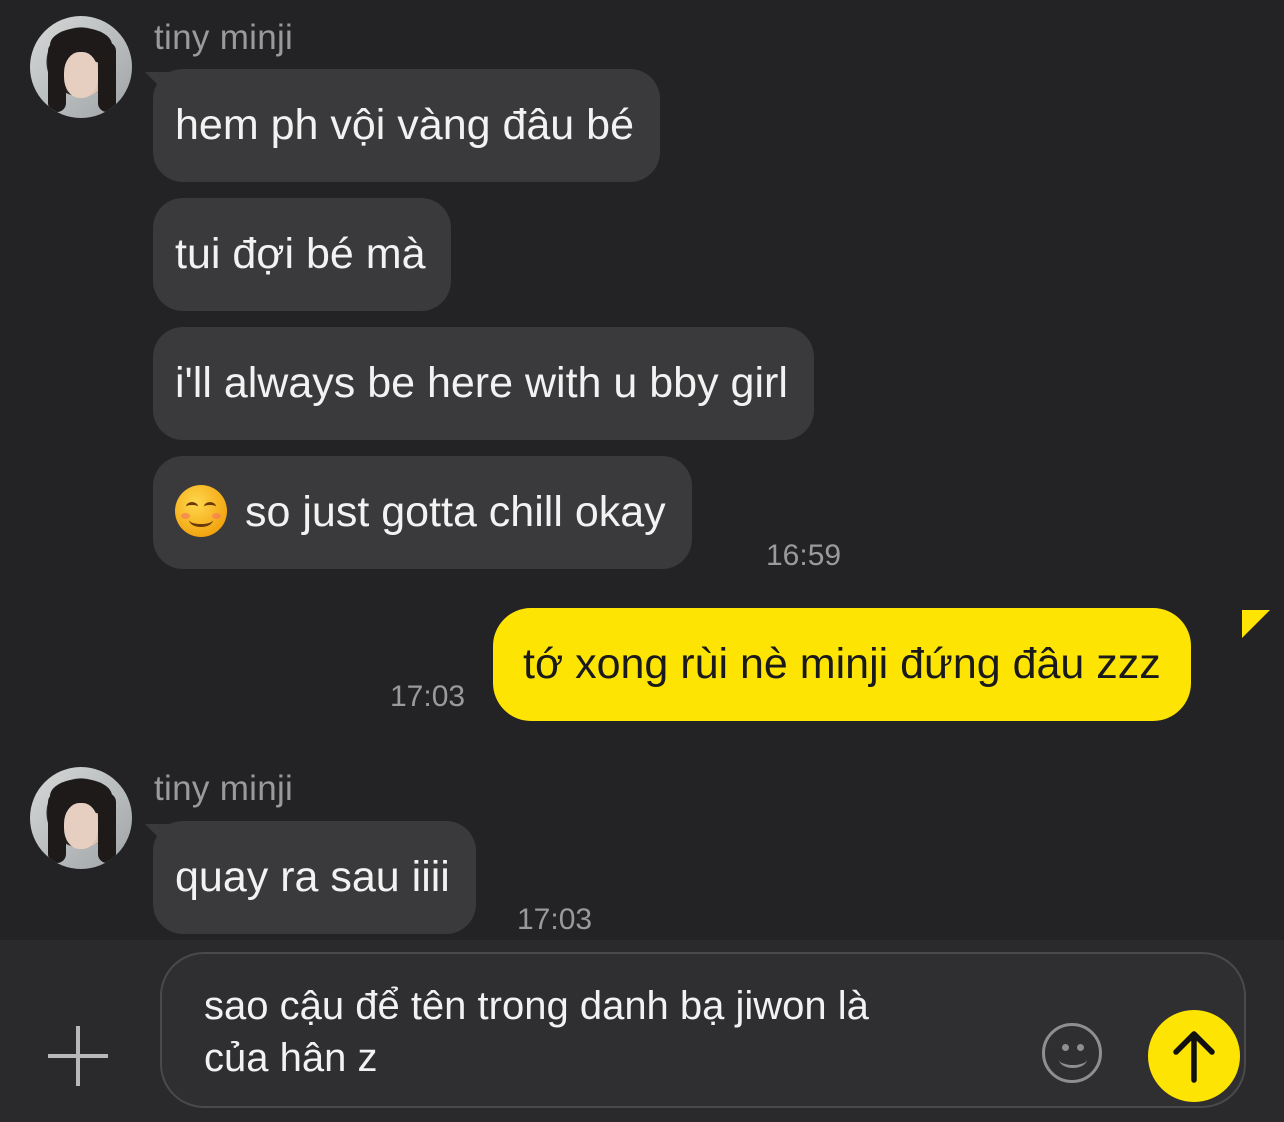  I want to click on message-bubble: tui đợi bé mà, so click(302, 254).